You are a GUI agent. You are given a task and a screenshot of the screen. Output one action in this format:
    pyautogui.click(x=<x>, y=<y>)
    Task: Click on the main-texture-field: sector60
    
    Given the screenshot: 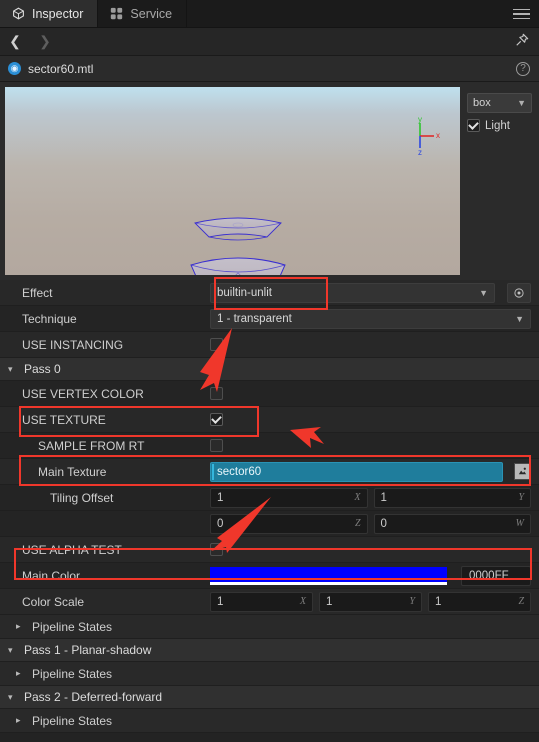 What is the action you would take?
    pyautogui.click(x=356, y=471)
    